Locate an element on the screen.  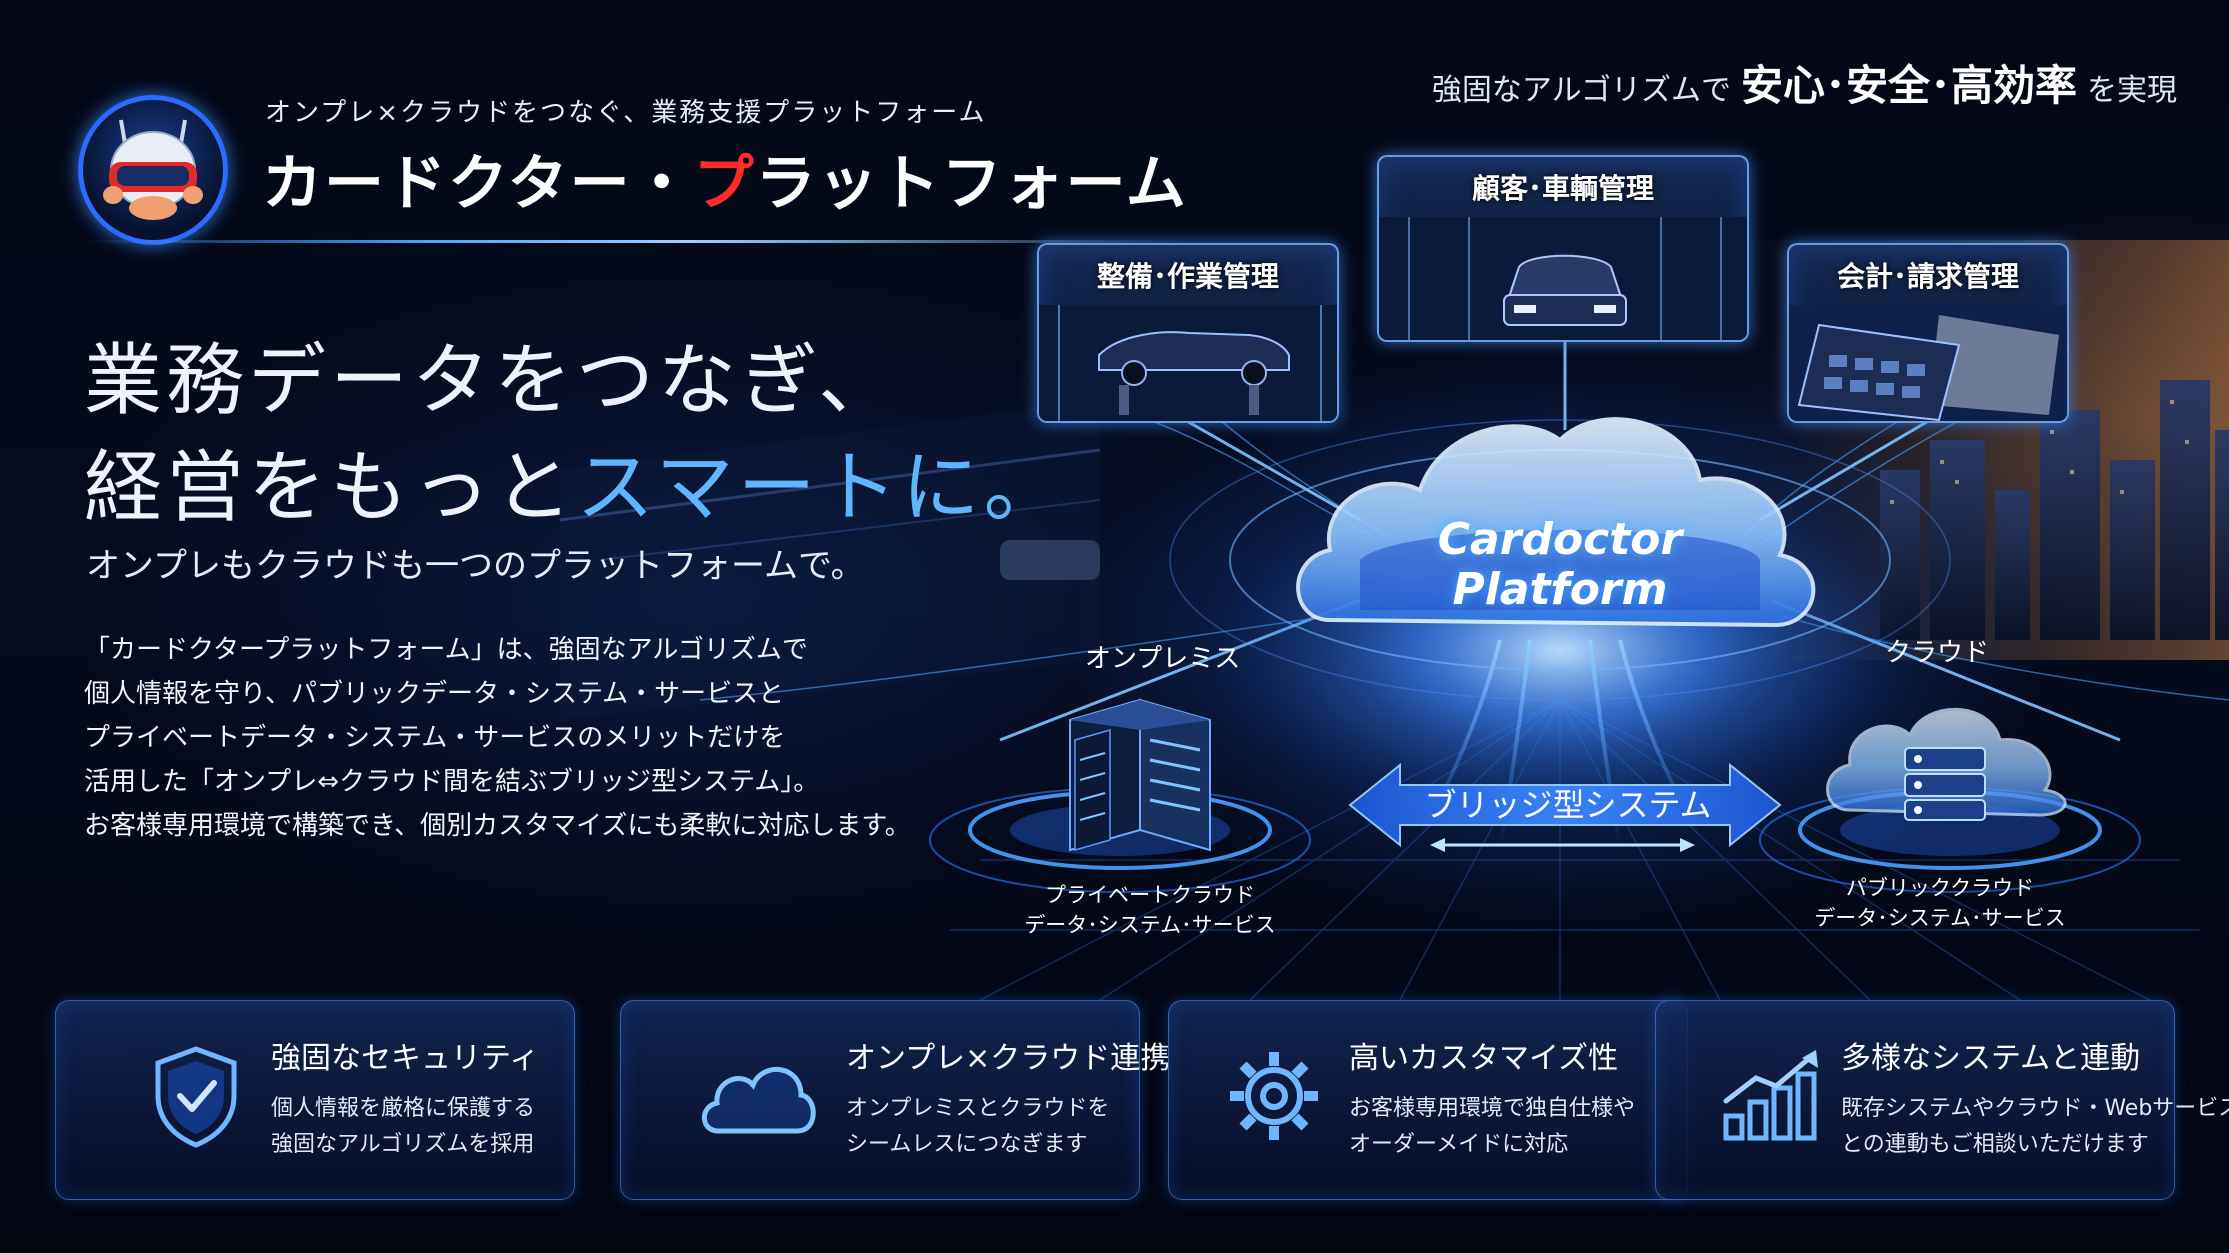
feature-card-cloud: オンプレ×クラウド連携 オンプレミスとクラウドを シームレスにつなぎます is located at coordinates (895, 1100).